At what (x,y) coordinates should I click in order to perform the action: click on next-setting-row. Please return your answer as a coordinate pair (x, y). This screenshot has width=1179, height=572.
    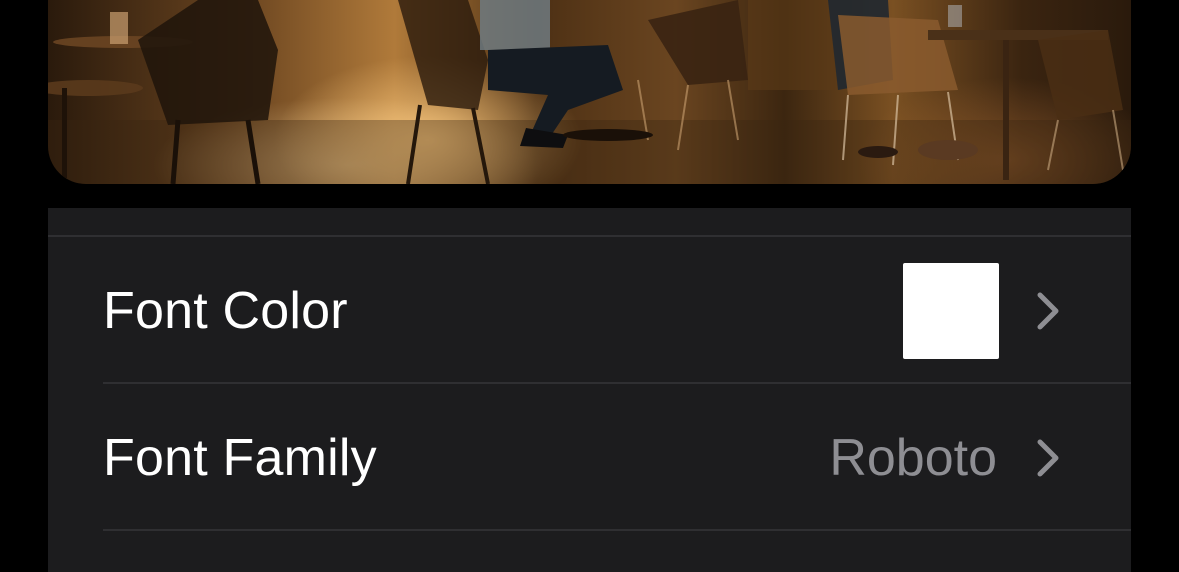
    Looking at the image, I should click on (589, 552).